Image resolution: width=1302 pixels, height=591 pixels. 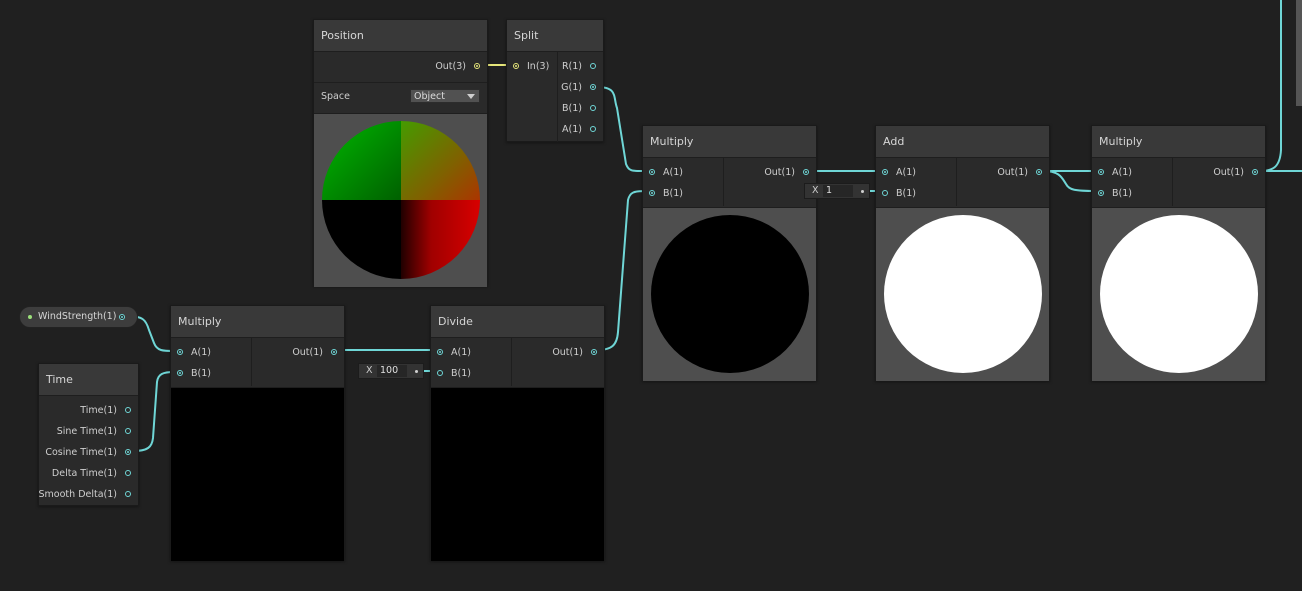 What do you see at coordinates (77, 494) in the screenshot?
I see `port-label-smooth: Smooth Delta(1)` at bounding box center [77, 494].